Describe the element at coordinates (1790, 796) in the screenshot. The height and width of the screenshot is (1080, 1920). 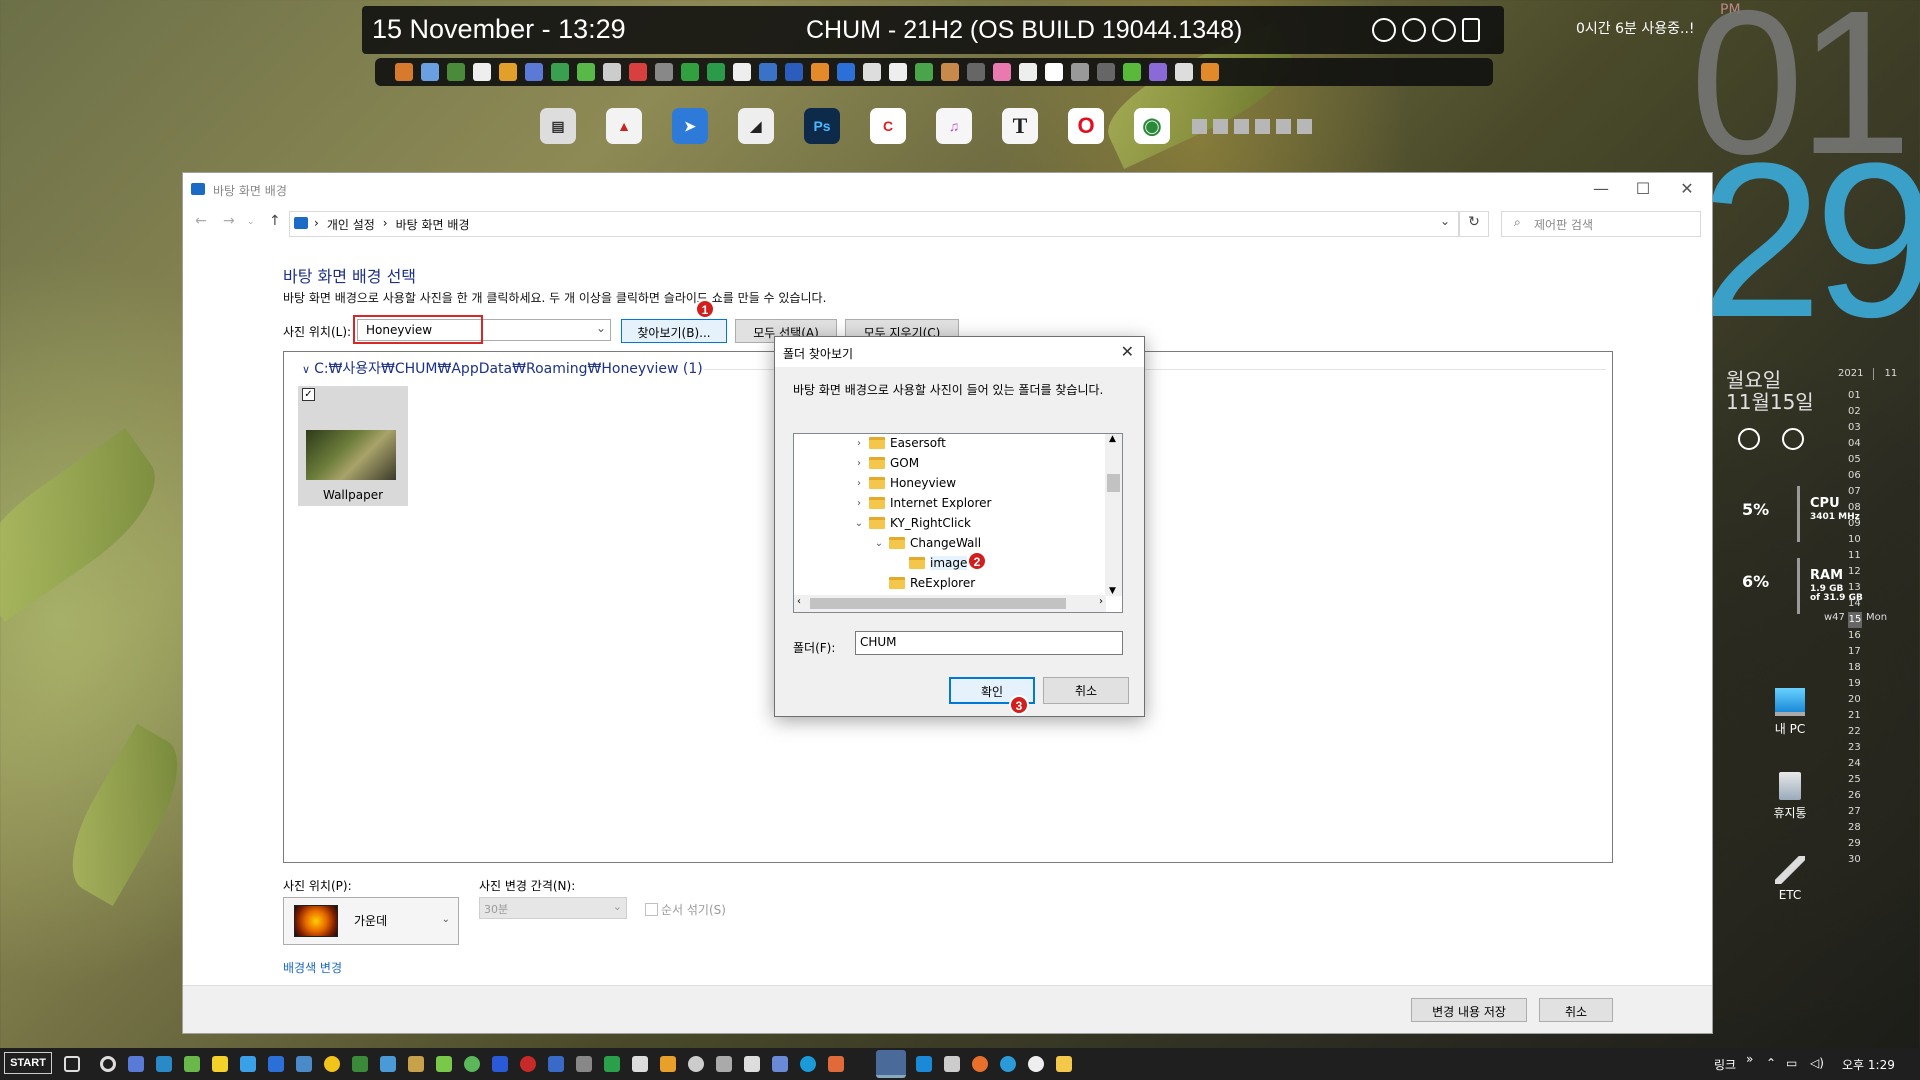
I see `desktop-icon-recycle-bin: 휴지통` at that location.